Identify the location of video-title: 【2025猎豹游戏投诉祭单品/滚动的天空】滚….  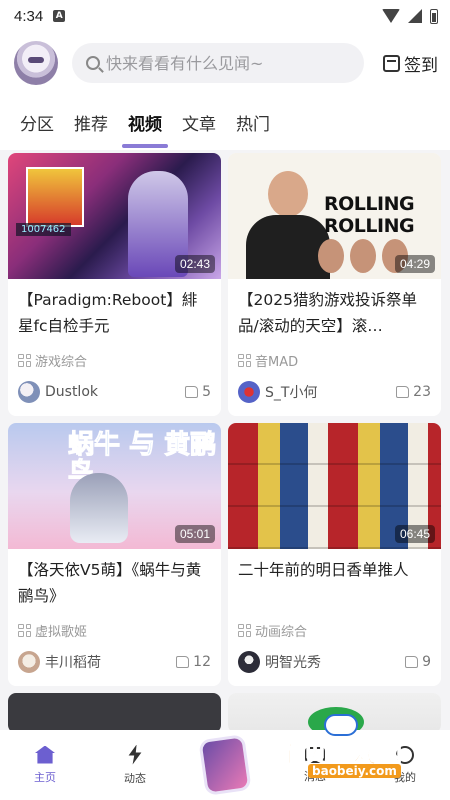
(334, 313).